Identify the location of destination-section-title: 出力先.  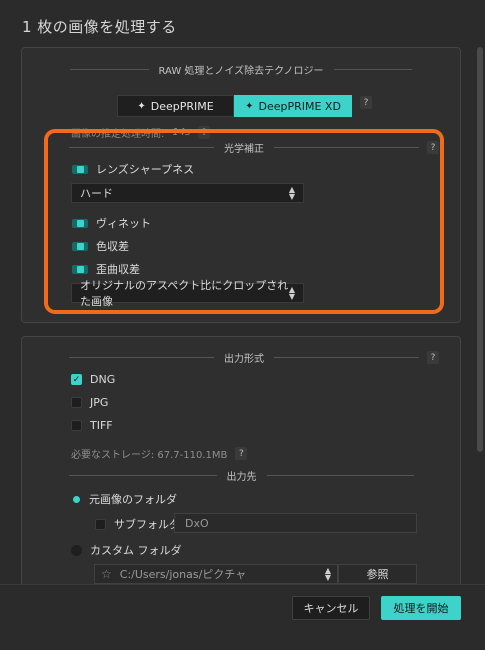
(241, 477).